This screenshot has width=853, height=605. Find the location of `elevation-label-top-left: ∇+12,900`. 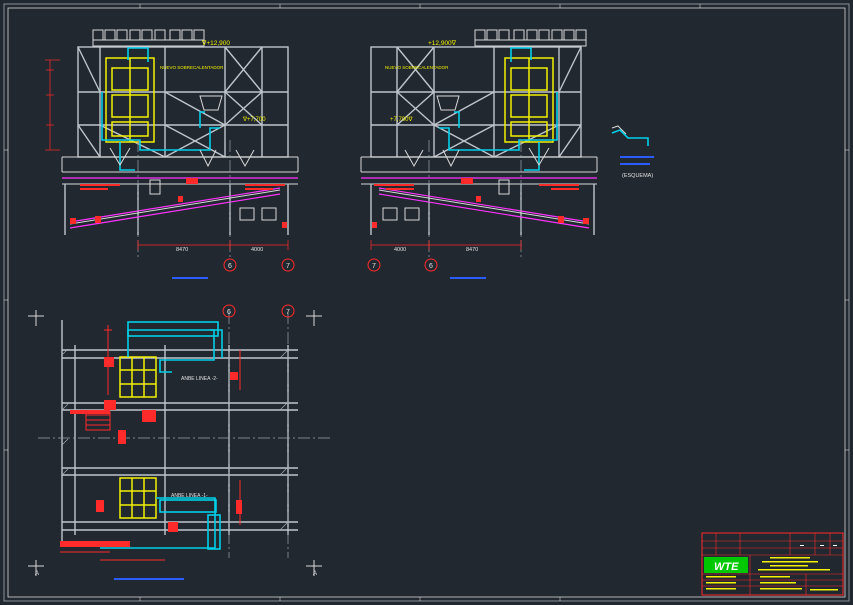

elevation-label-top-left: ∇+12,900 is located at coordinates (215, 43).